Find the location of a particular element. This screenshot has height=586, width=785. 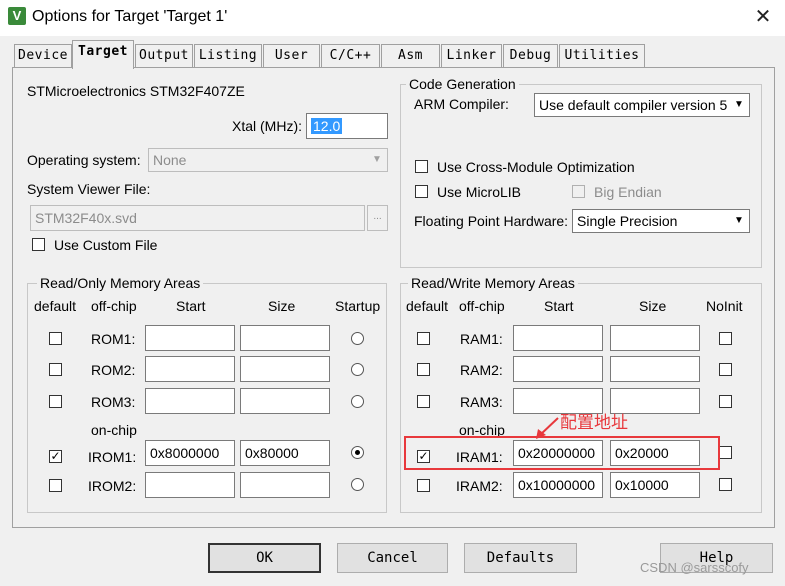

rw-memory-title: Read/Write Memory Areas is located at coordinates (493, 283).